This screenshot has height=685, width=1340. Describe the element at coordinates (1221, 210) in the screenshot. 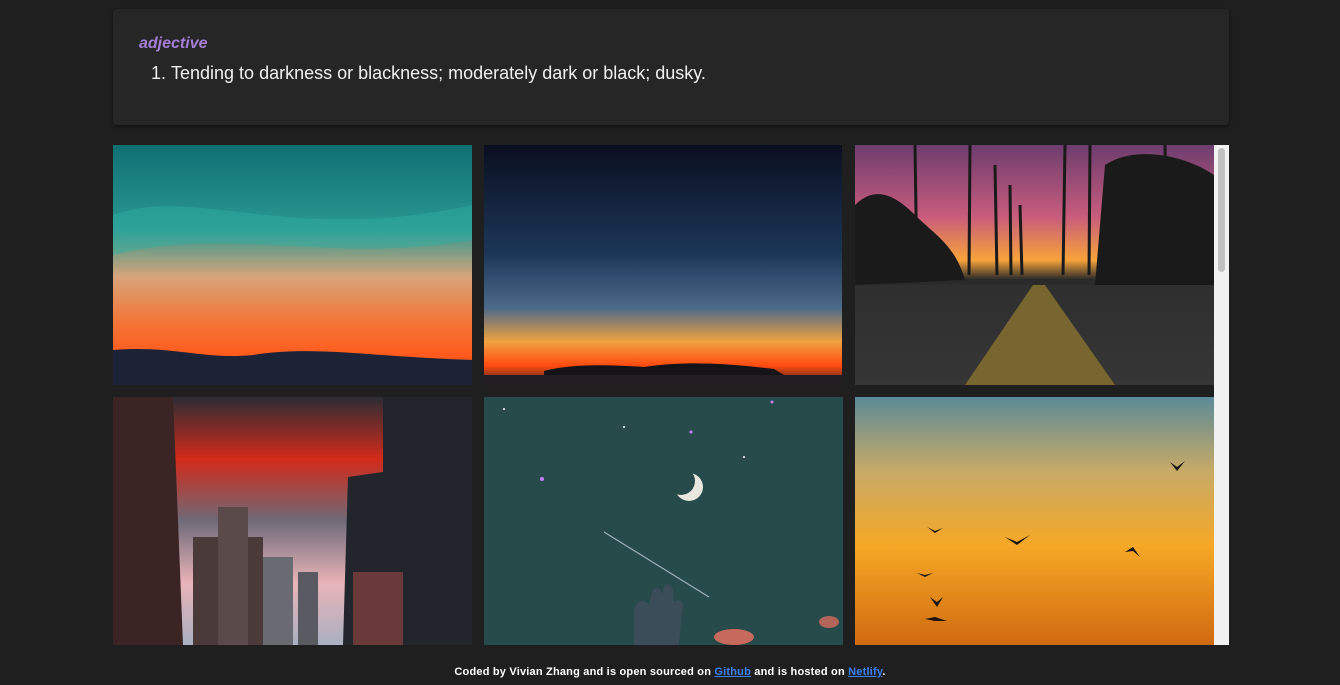

I see `scrollbar-thumb` at that location.